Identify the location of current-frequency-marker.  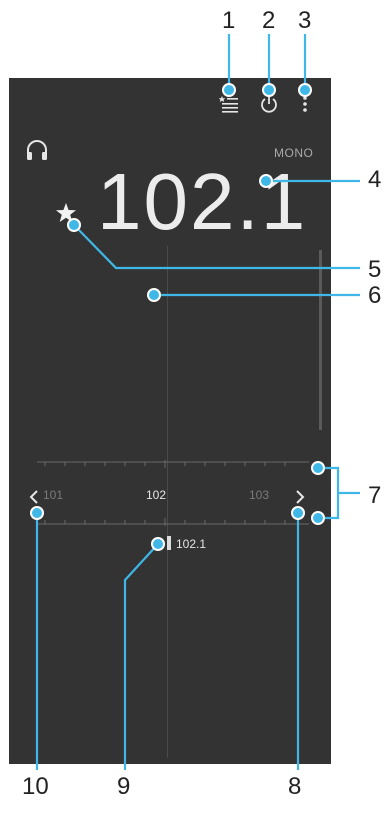
(169, 543).